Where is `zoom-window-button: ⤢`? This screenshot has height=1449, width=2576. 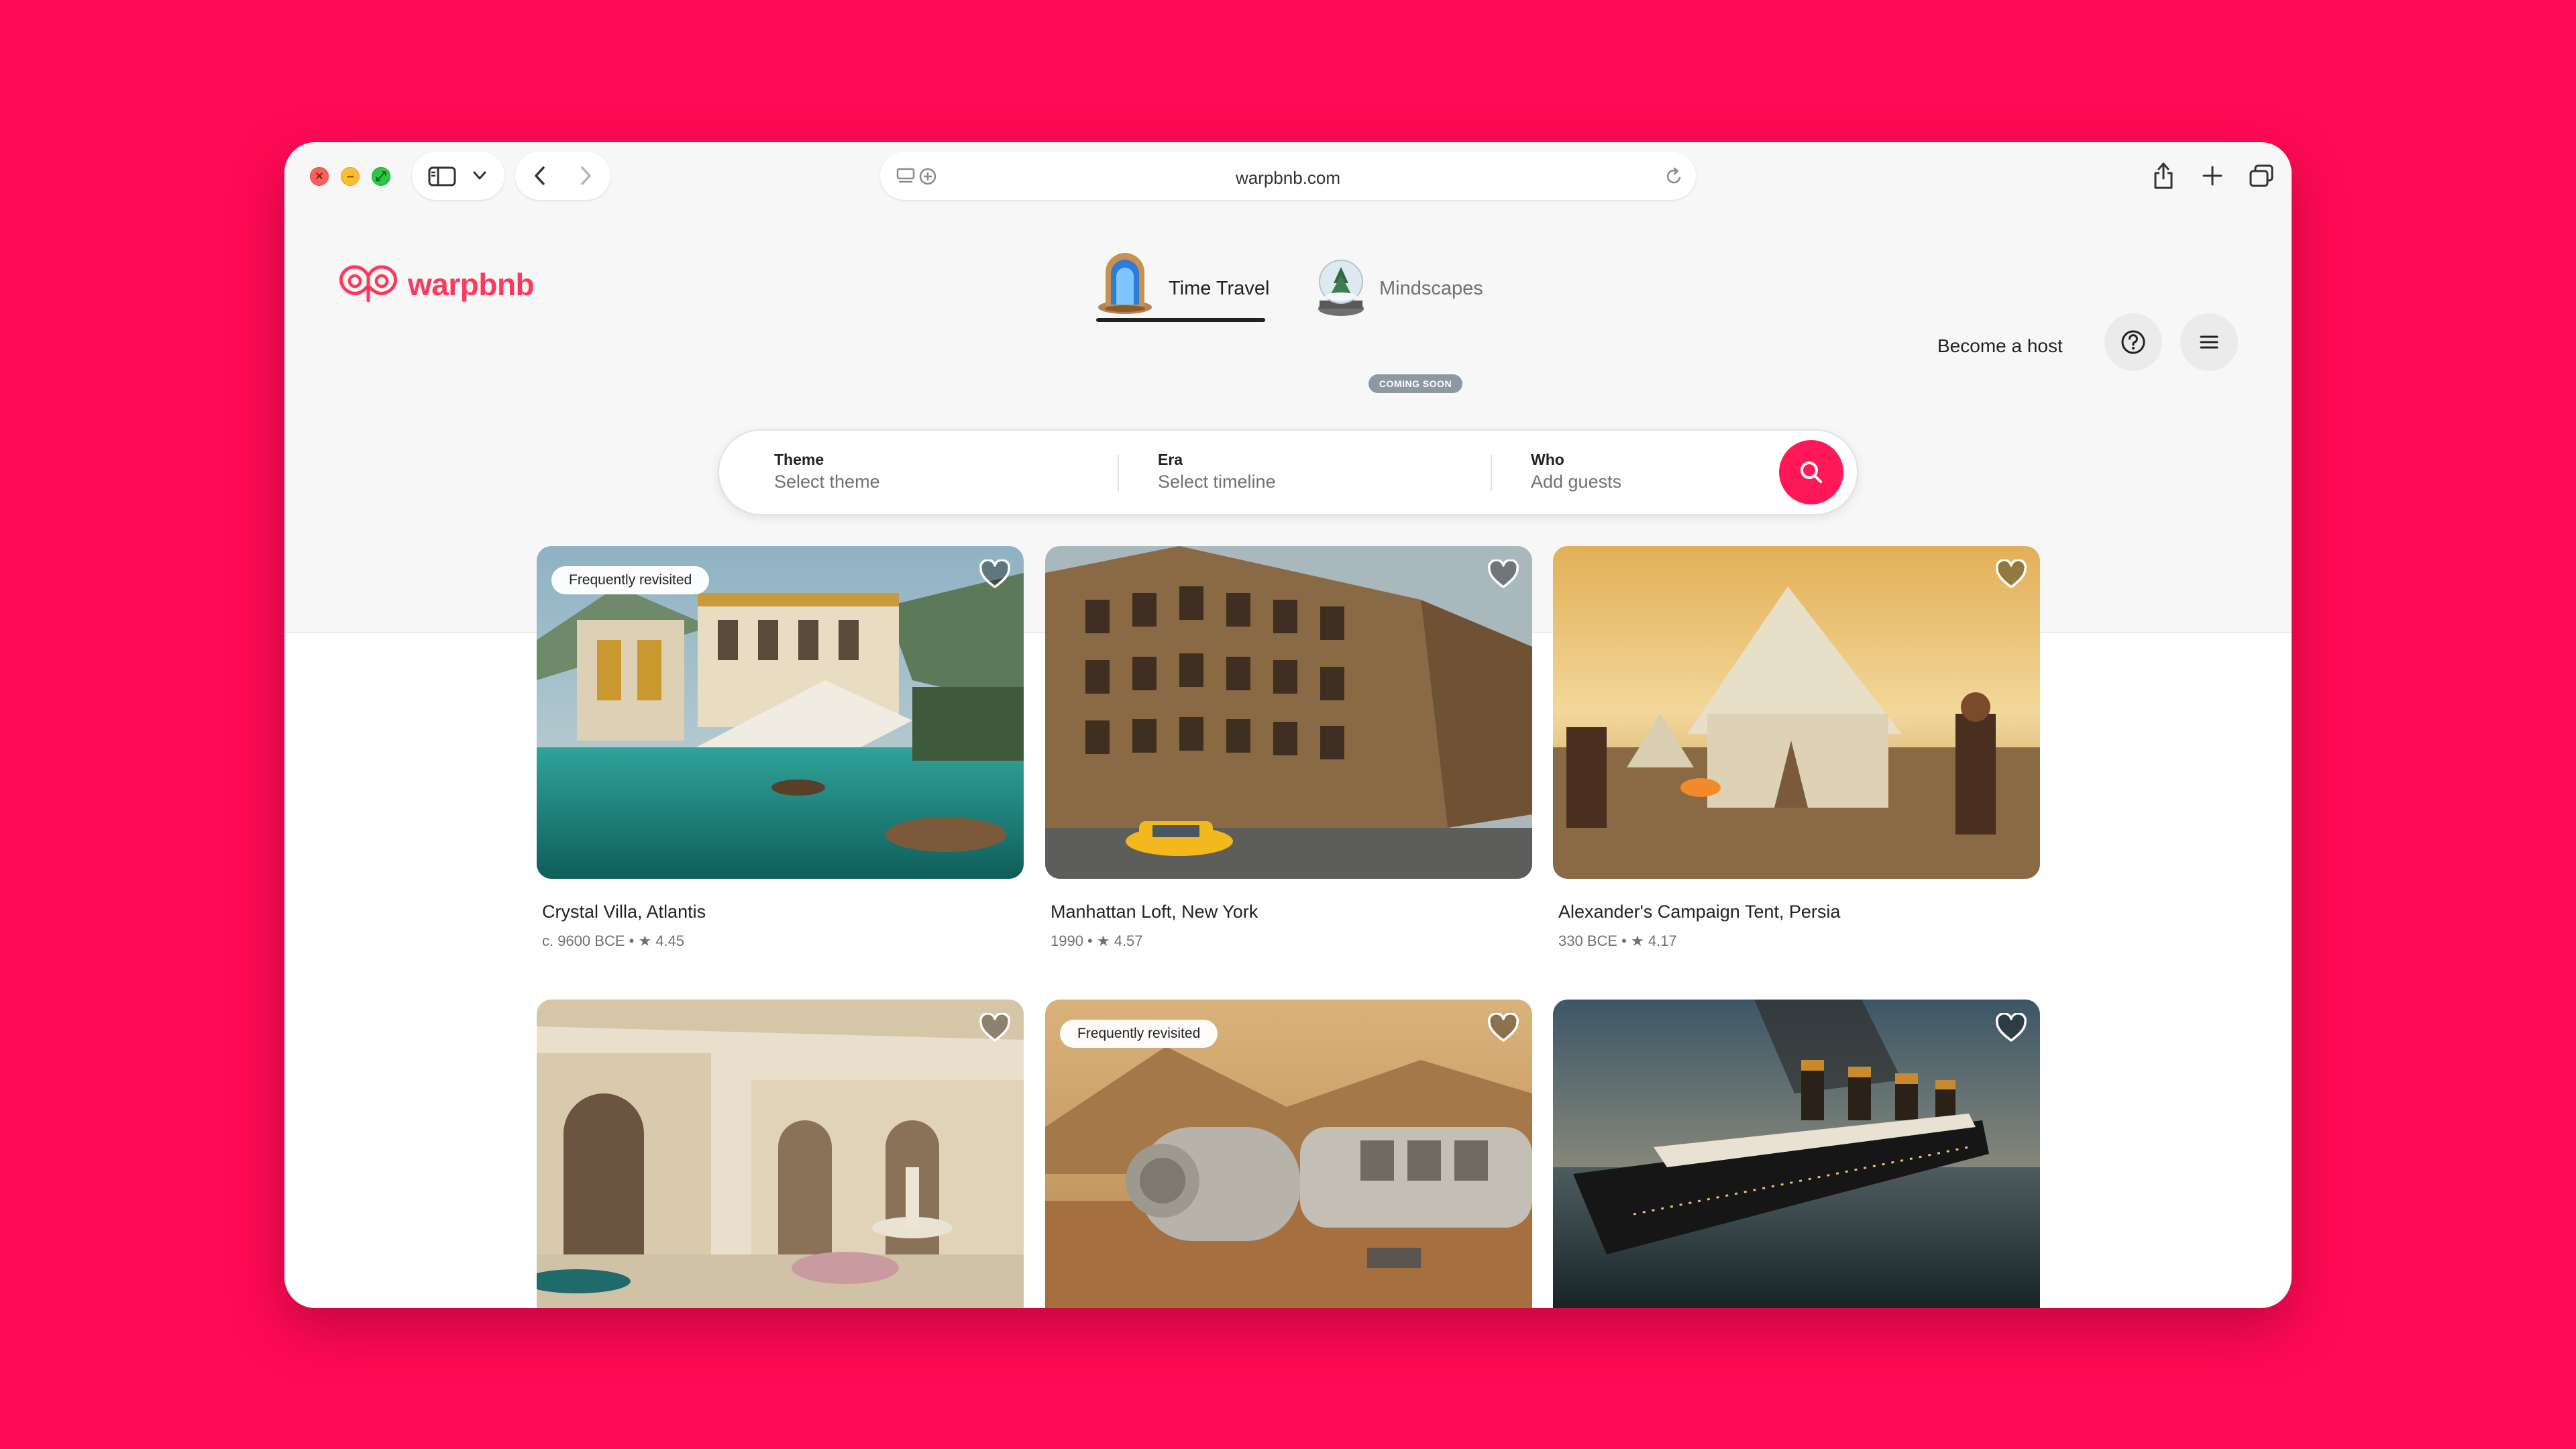
zoom-window-button: ⤢ is located at coordinates (381, 176).